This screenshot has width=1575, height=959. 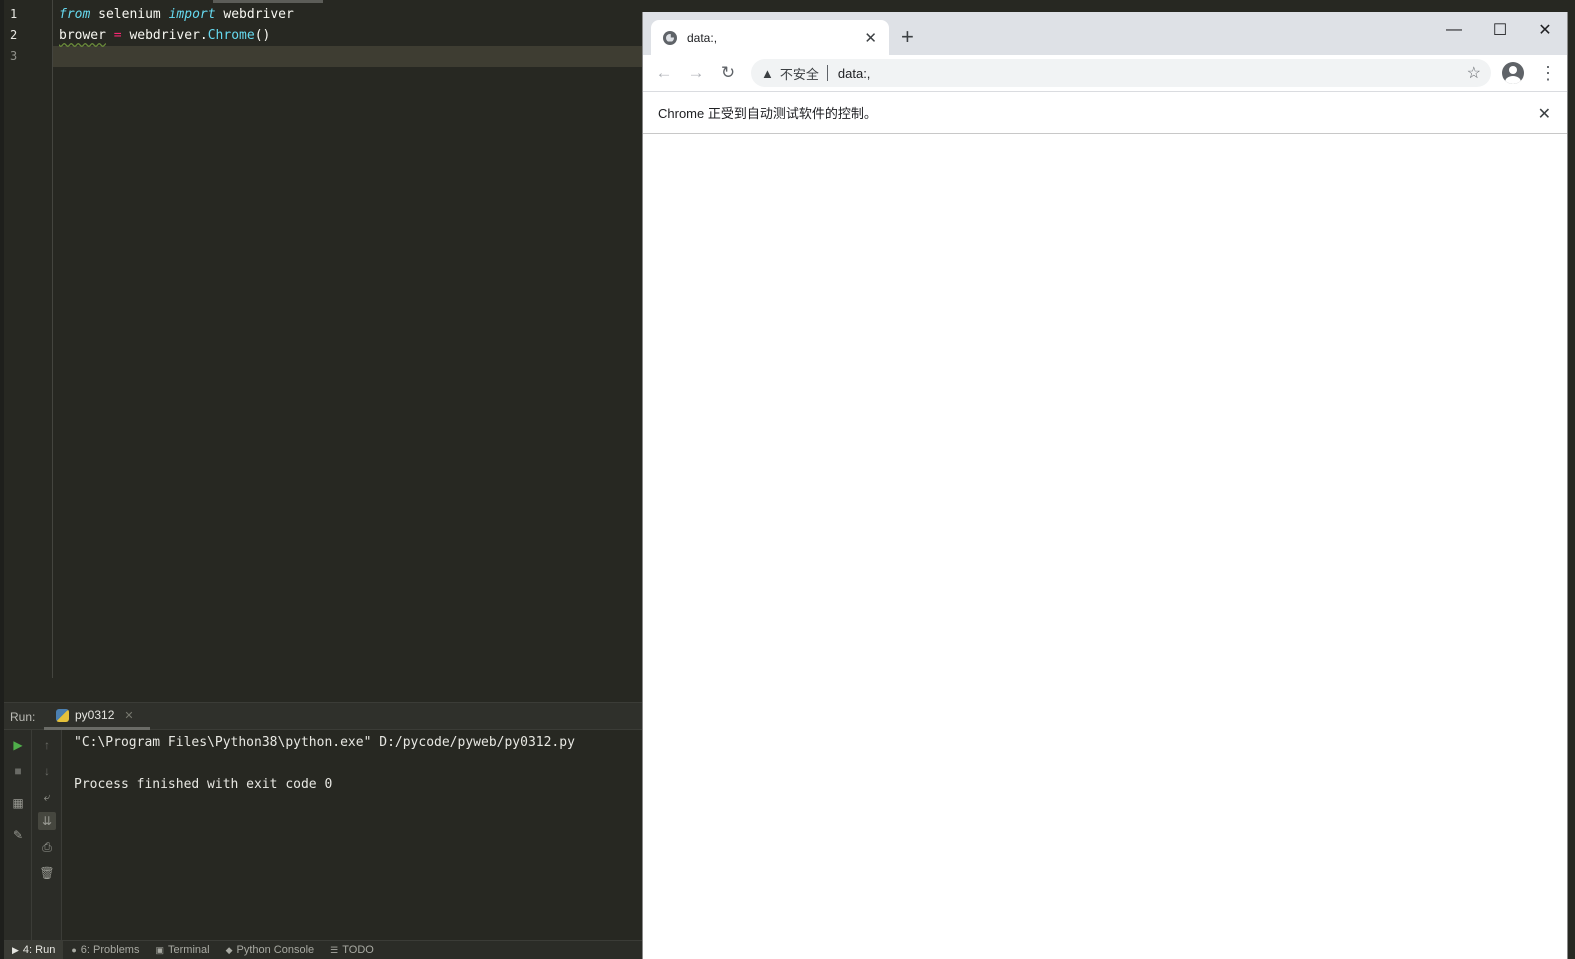 What do you see at coordinates (1105, 33) in the screenshot?
I see `chrome-titlebar: data:, ✕ + — ☐ ✕` at bounding box center [1105, 33].